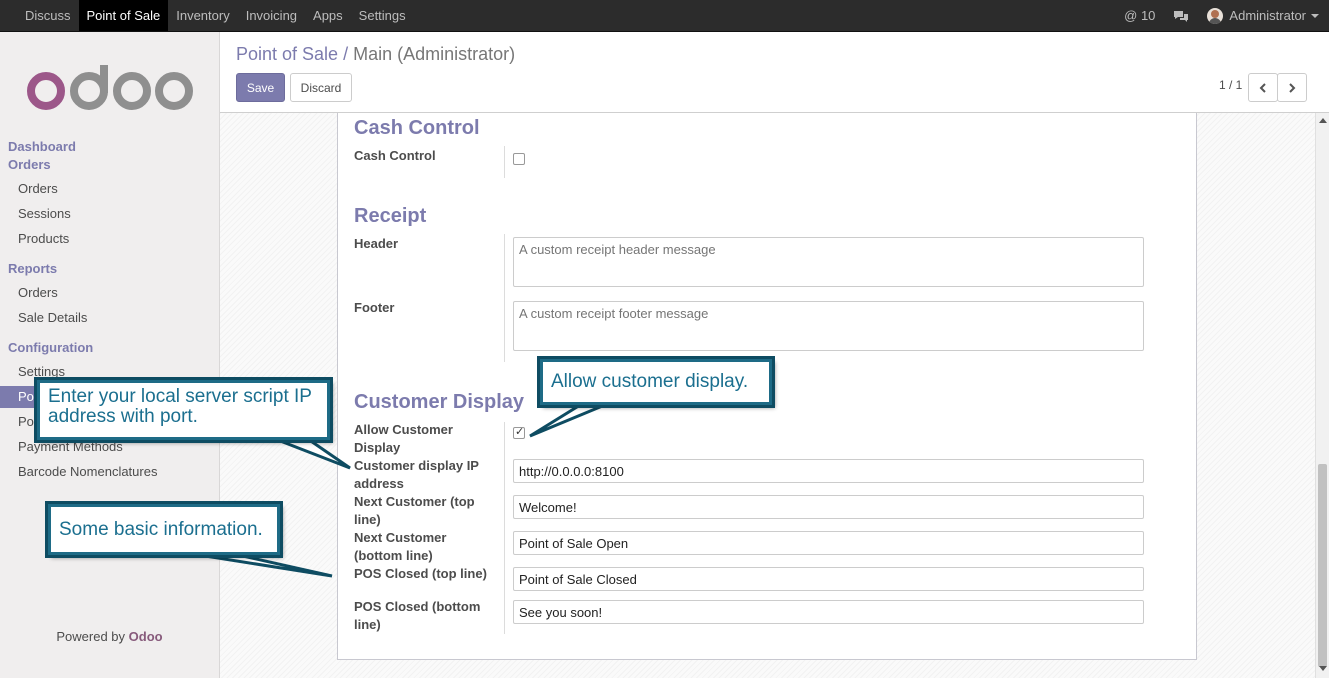 Image resolution: width=1329 pixels, height=678 pixels. Describe the element at coordinates (1181, 16) in the screenshot. I see `chat-icon` at that location.